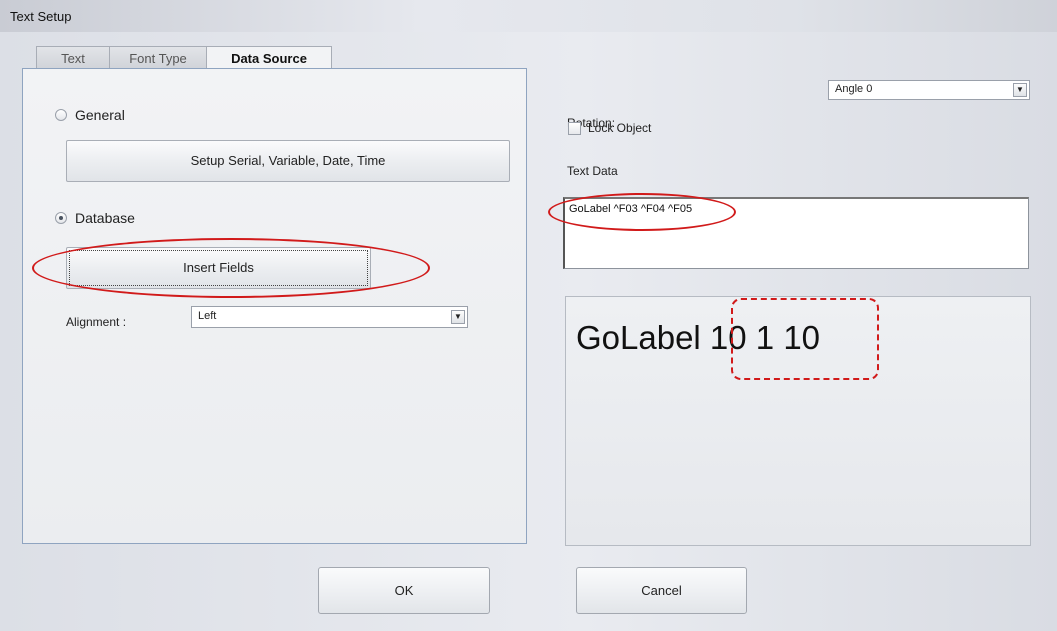  What do you see at coordinates (329, 317) in the screenshot?
I see `alignment-select: Left ▼` at bounding box center [329, 317].